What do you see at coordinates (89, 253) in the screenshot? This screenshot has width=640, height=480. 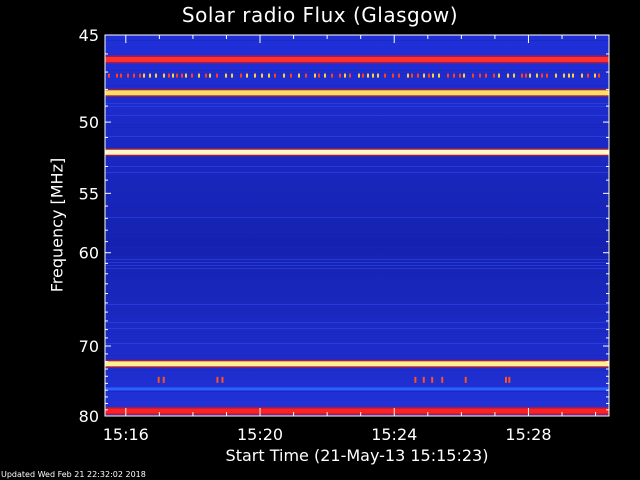 I see `y-tick-label: 60` at bounding box center [89, 253].